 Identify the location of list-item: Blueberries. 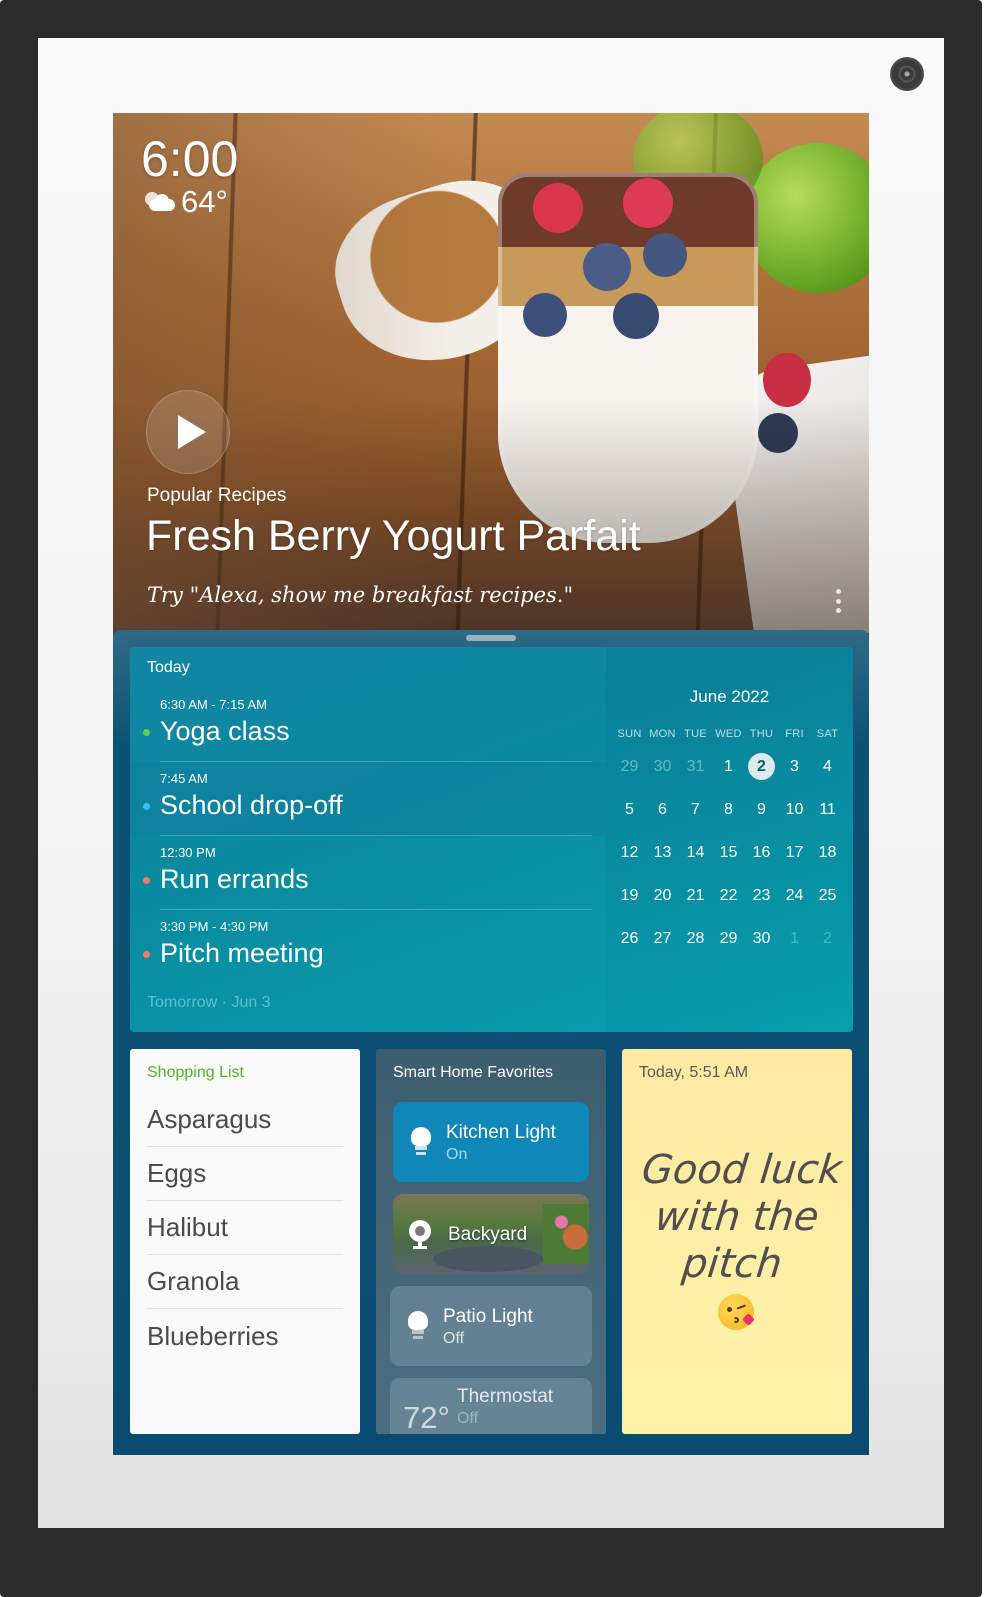
(245, 1336).